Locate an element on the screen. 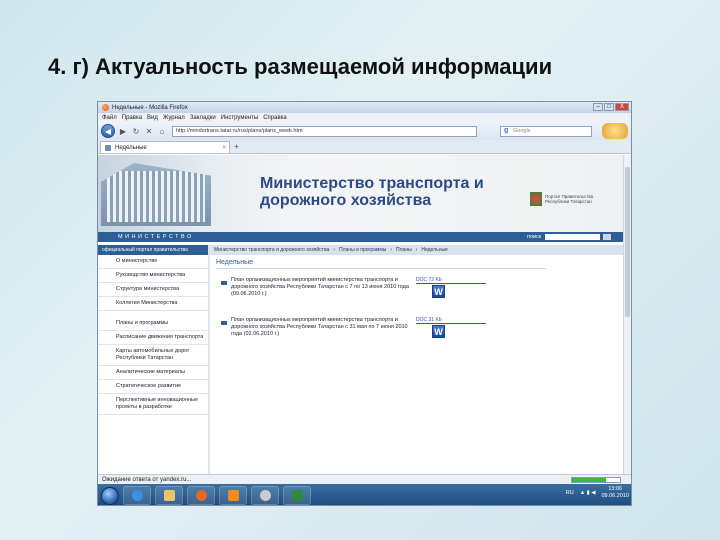 The image size is (720, 540). emblem-icon is located at coordinates (536, 199).